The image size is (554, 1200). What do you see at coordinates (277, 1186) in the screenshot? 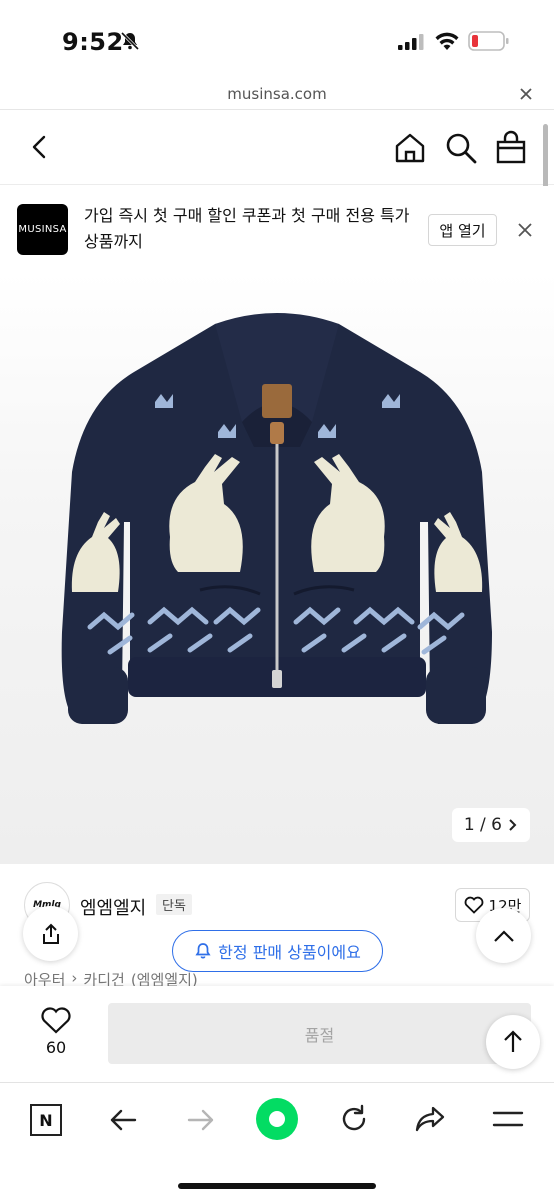
I see `home-indicator` at bounding box center [277, 1186].